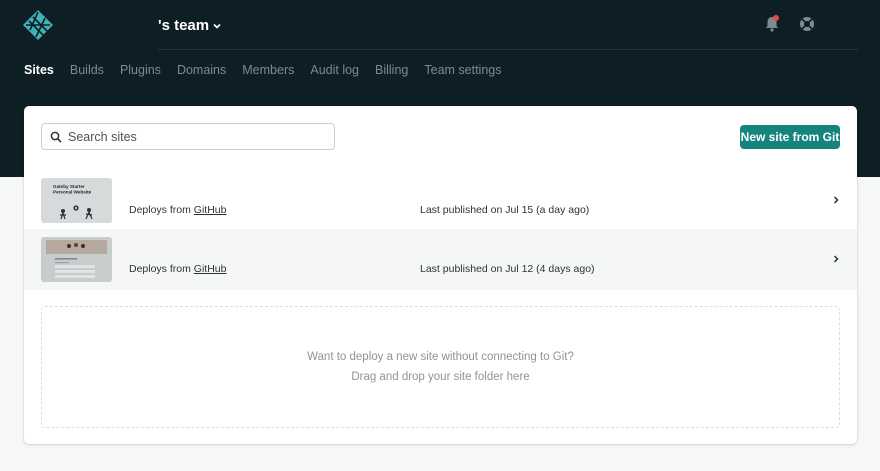 Image resolution: width=880 pixels, height=471 pixels. Describe the element at coordinates (39, 70) in the screenshot. I see `tab-sites: Sites` at that location.